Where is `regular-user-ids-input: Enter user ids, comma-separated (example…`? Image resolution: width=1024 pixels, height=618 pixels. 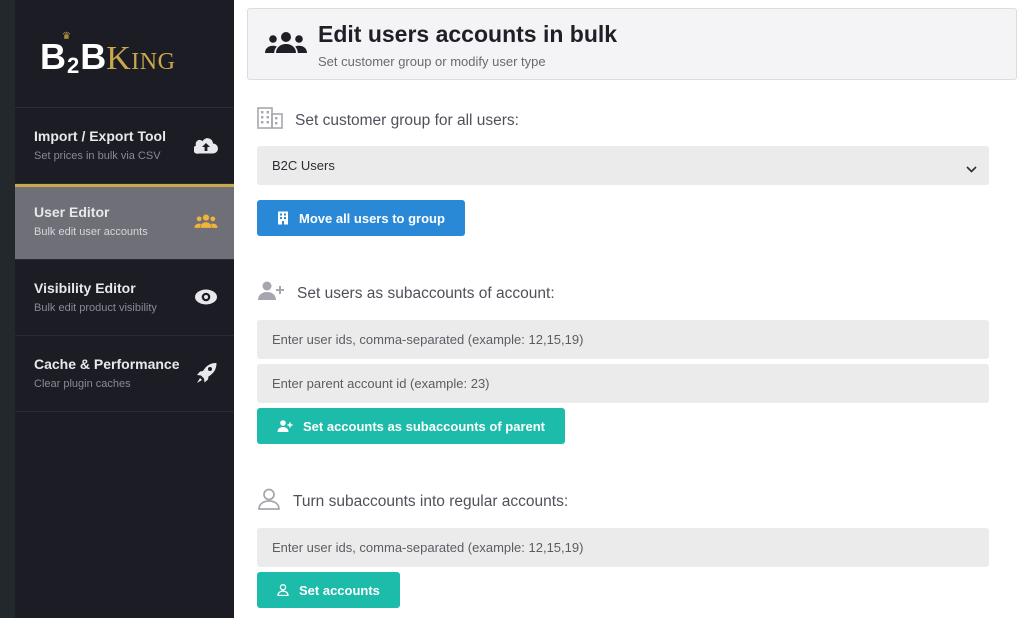
regular-user-ids-input: Enter user ids, comma-separated (example… is located at coordinates (623, 547).